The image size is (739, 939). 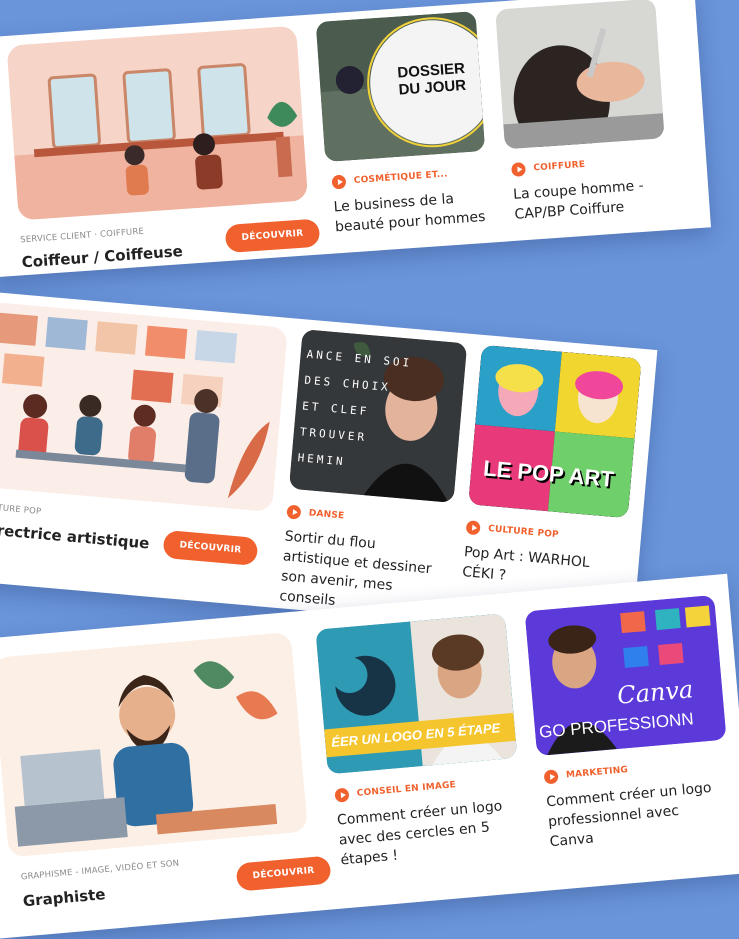 I want to click on feature-title: Coiffeur / Coiffeuse, so click(x=102, y=257).